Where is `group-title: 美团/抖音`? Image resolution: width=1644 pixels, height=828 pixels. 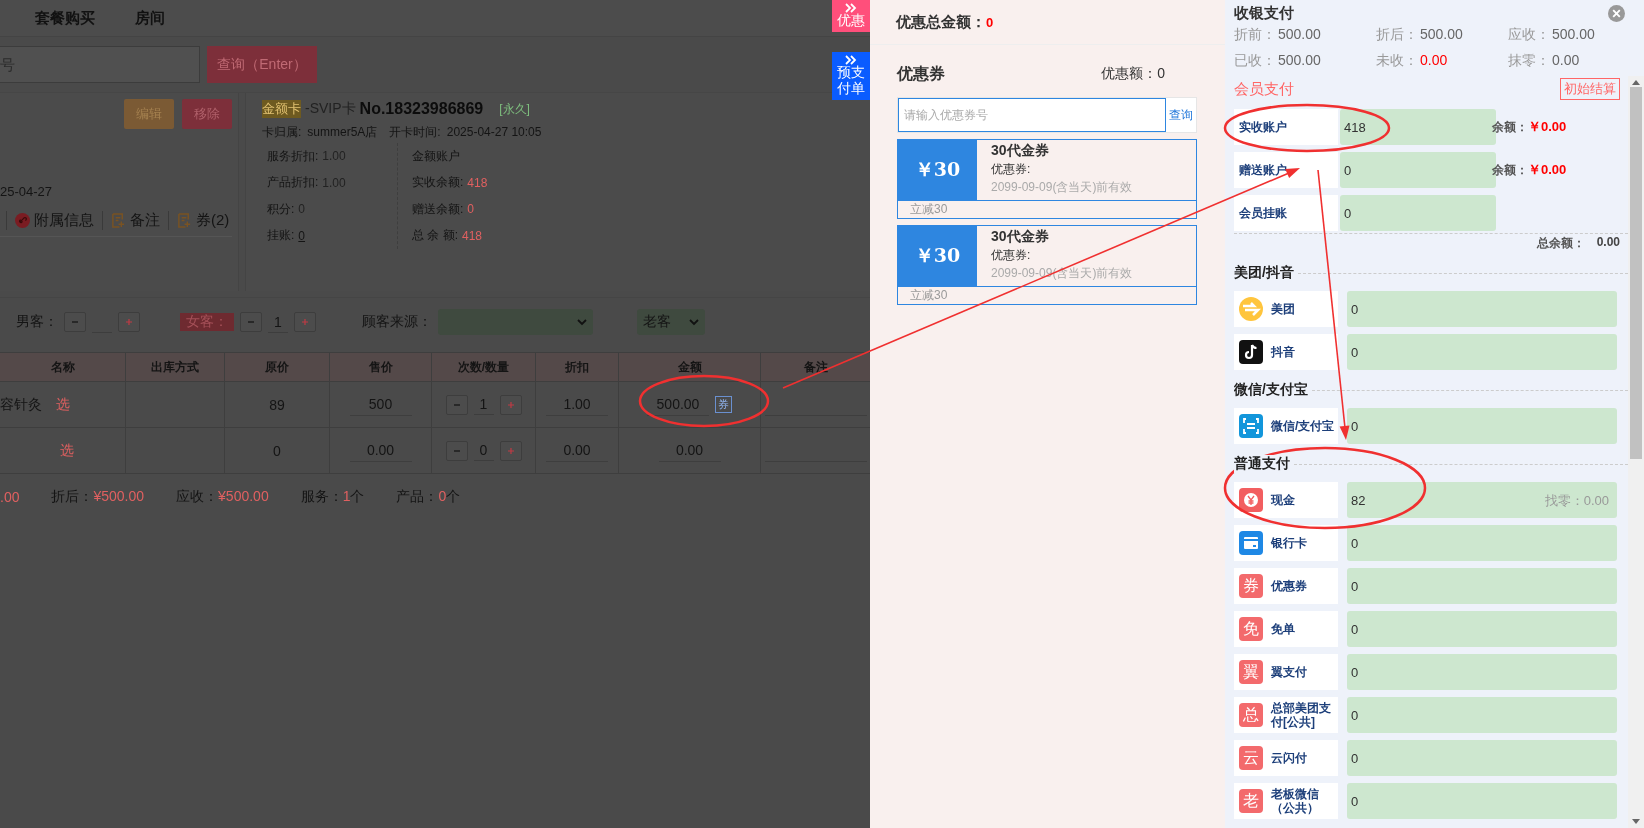
group-title: 美团/抖音 is located at coordinates (1264, 273).